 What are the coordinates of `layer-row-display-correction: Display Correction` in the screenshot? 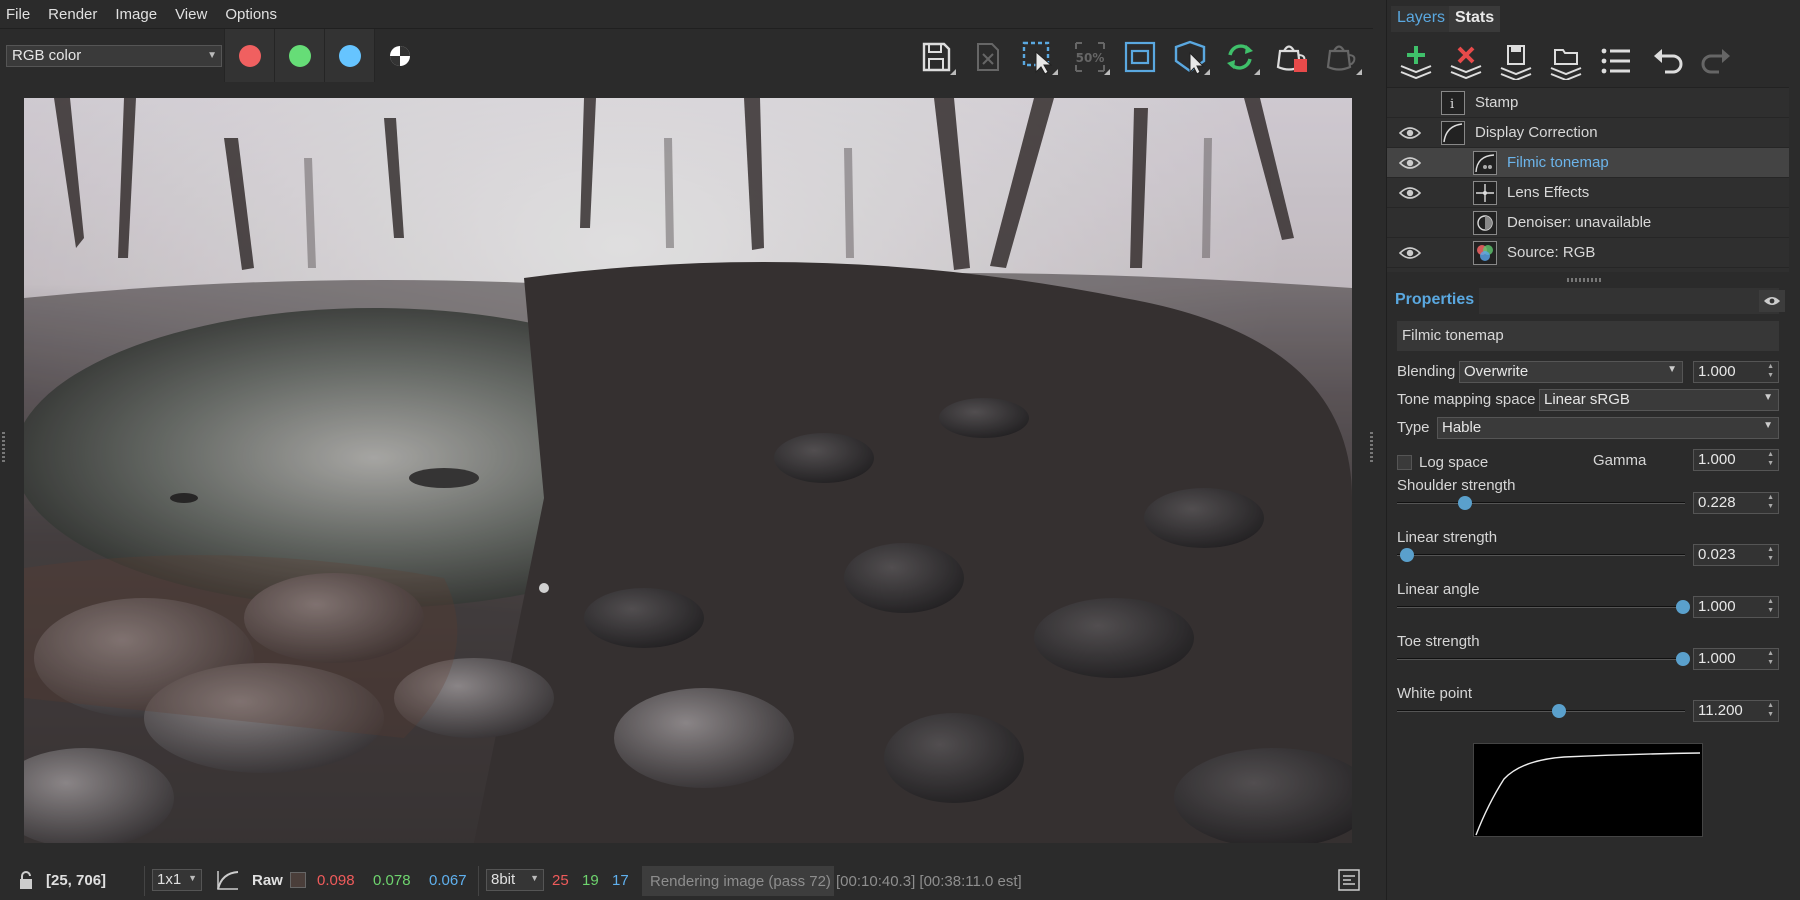 It's located at (1588, 133).